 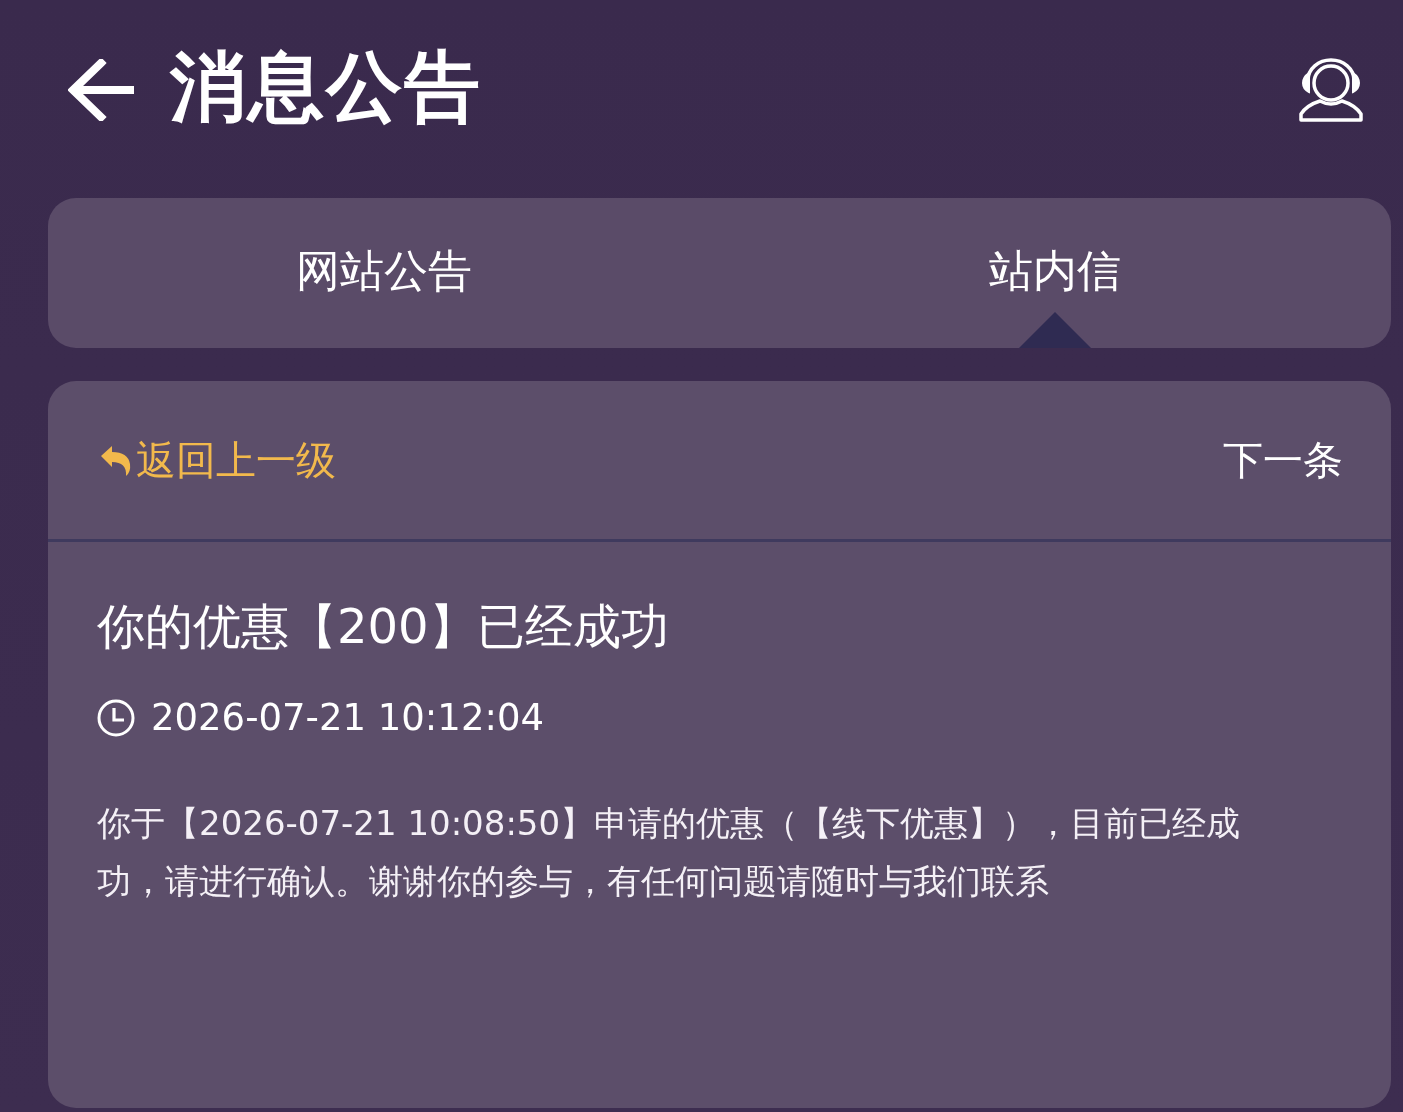 I want to click on message-body: 你于【2026-07-21 10:08:50】申请的优惠（【线下优惠】），目前已经成功，请进行确认。谢谢你的参与，有任何问题请随时与我们联系, so click(x=669, y=852).